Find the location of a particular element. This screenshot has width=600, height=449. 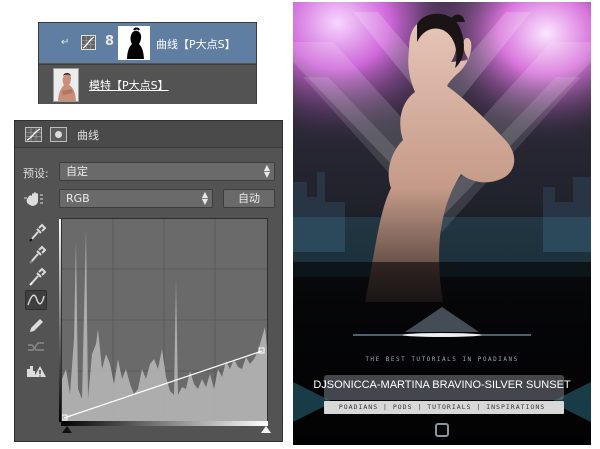

preset-select: 自定 ▲ ▼ is located at coordinates (167, 171).